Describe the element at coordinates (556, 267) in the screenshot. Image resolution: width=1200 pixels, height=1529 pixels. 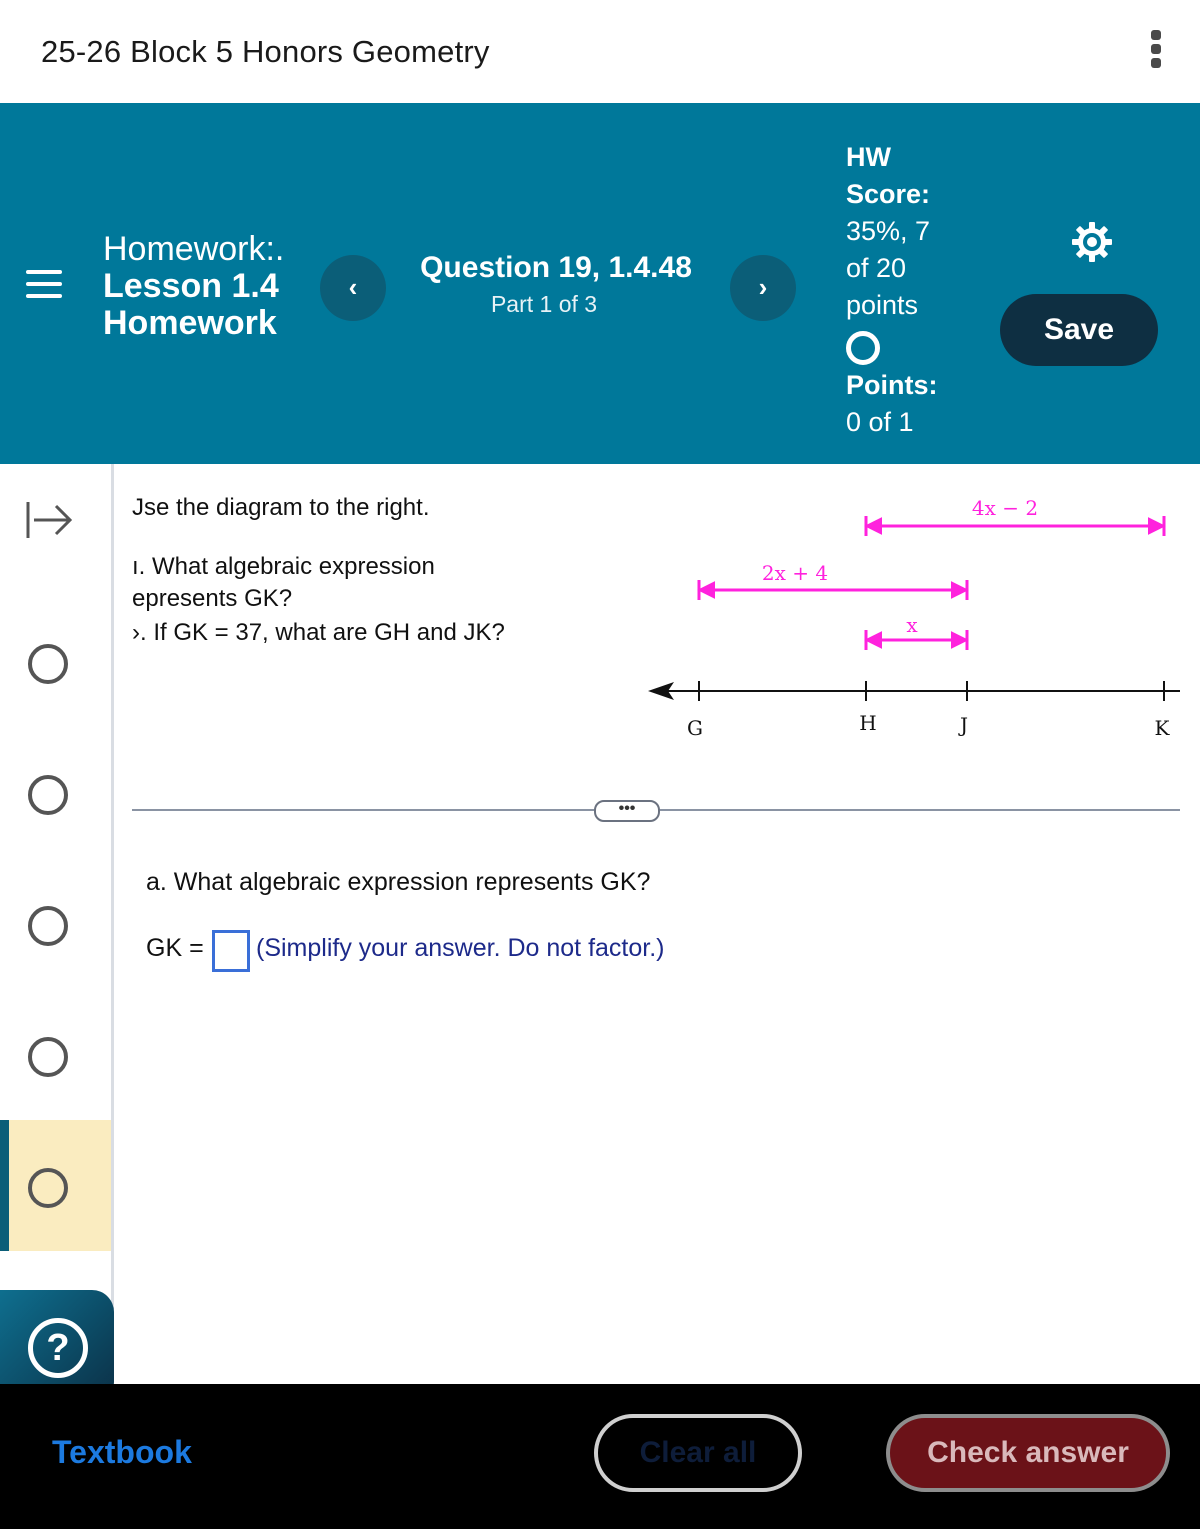
I see `question-number: Question 19, 1.4.48` at that location.